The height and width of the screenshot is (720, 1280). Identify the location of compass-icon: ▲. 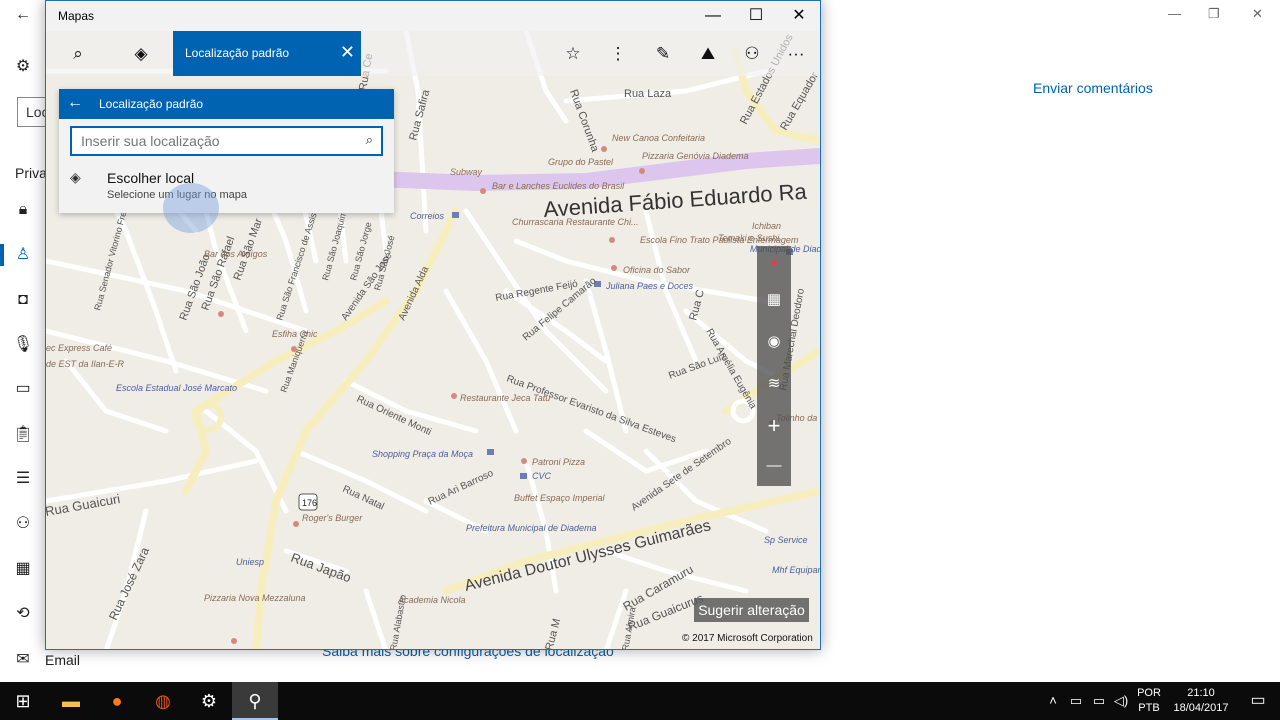
(774, 262).